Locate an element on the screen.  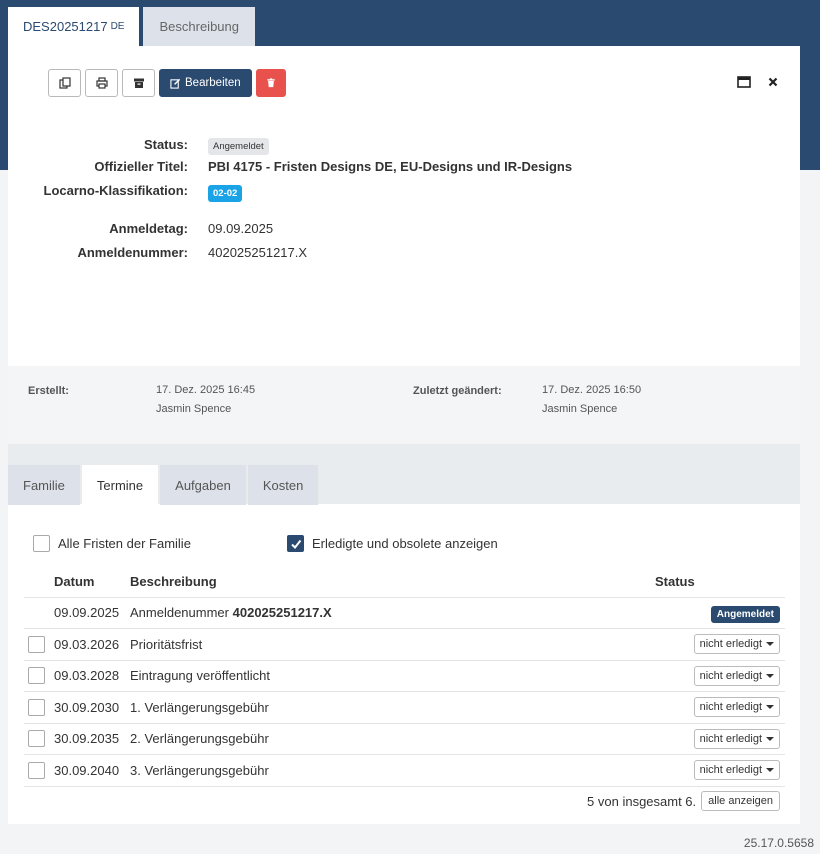
field-label: Anmeldetag: is located at coordinates (148, 228).